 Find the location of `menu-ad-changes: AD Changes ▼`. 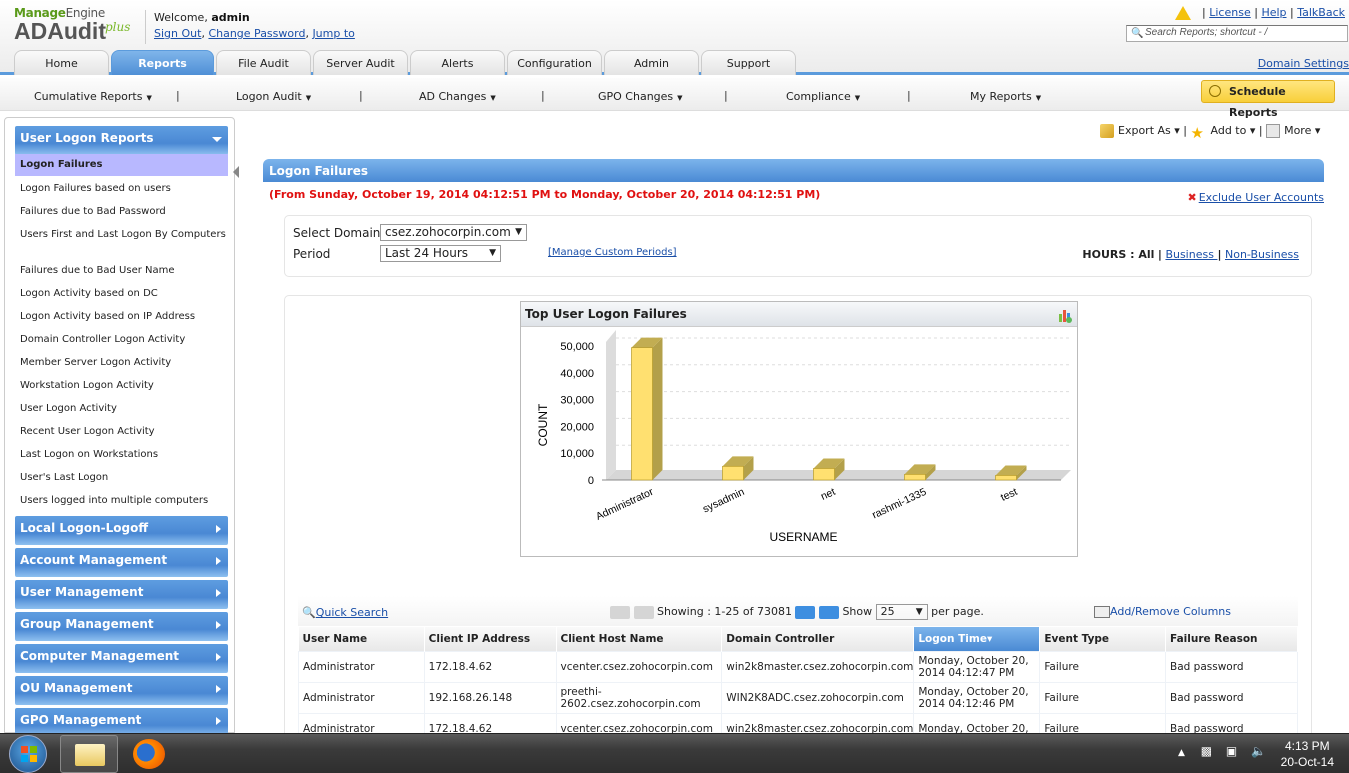

menu-ad-changes: AD Changes ▼ is located at coordinates (457, 96).